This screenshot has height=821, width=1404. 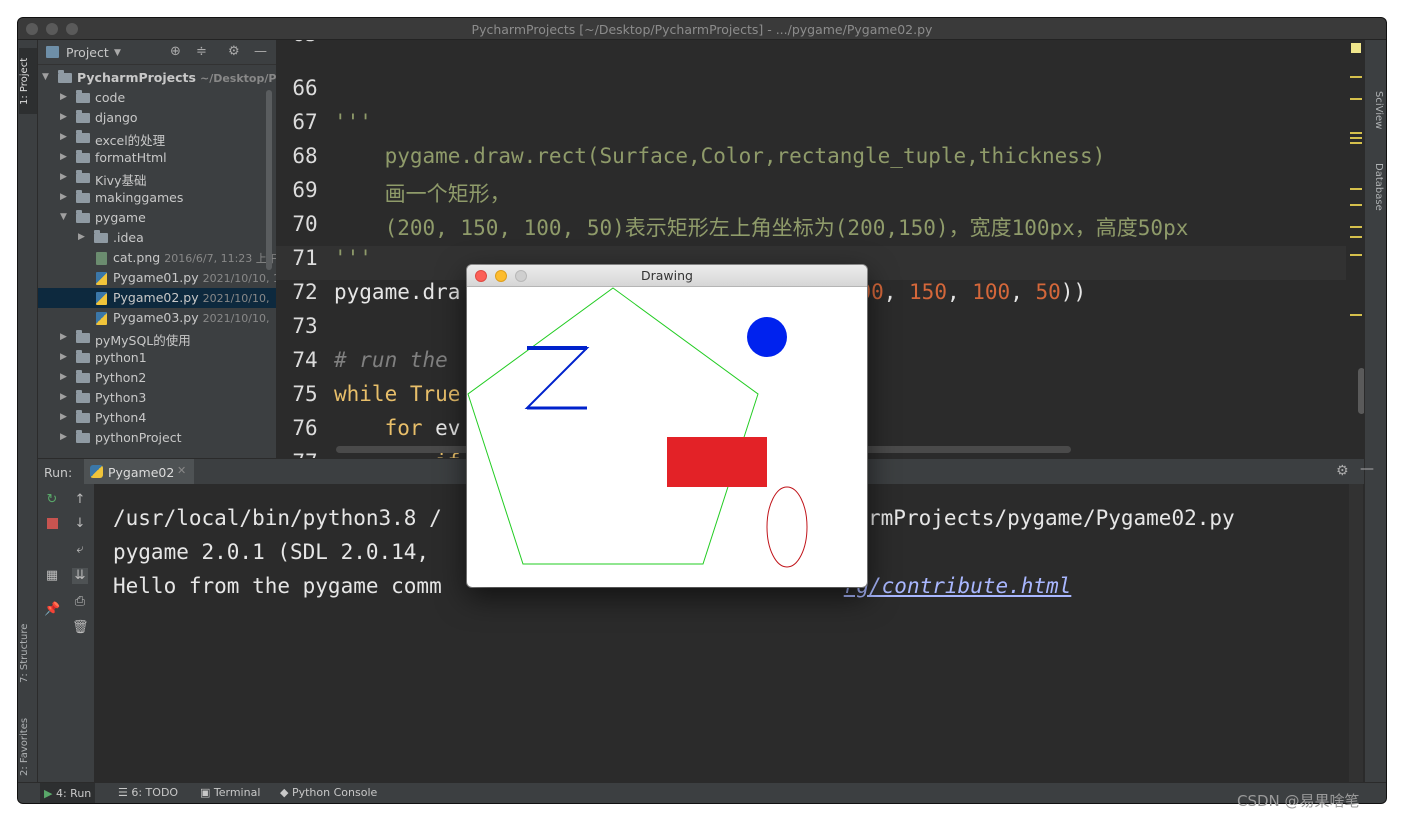 I want to click on todo-tool-button: ☰ 6: TODO, so click(x=148, y=792).